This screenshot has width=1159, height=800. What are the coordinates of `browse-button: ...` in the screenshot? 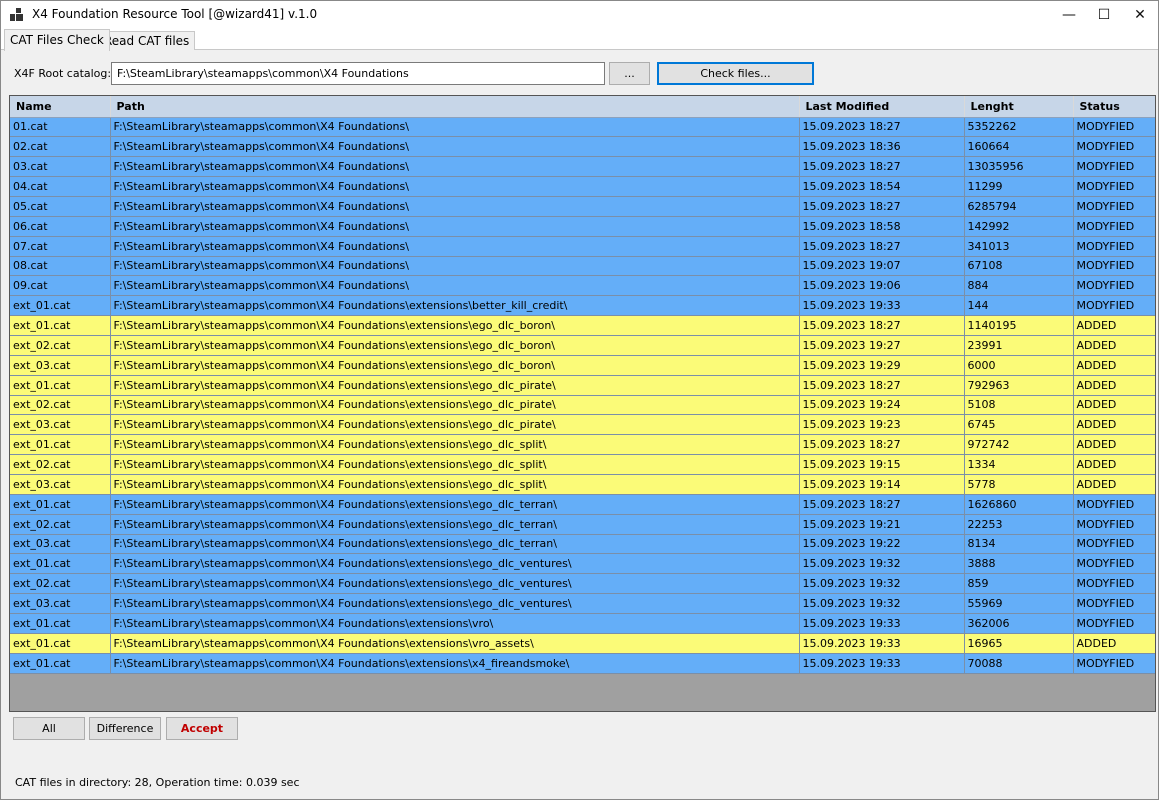 It's located at (629, 73).